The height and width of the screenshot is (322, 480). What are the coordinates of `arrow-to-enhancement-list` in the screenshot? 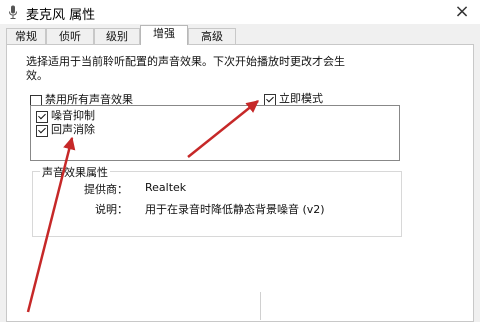 It's located at (51, 224).